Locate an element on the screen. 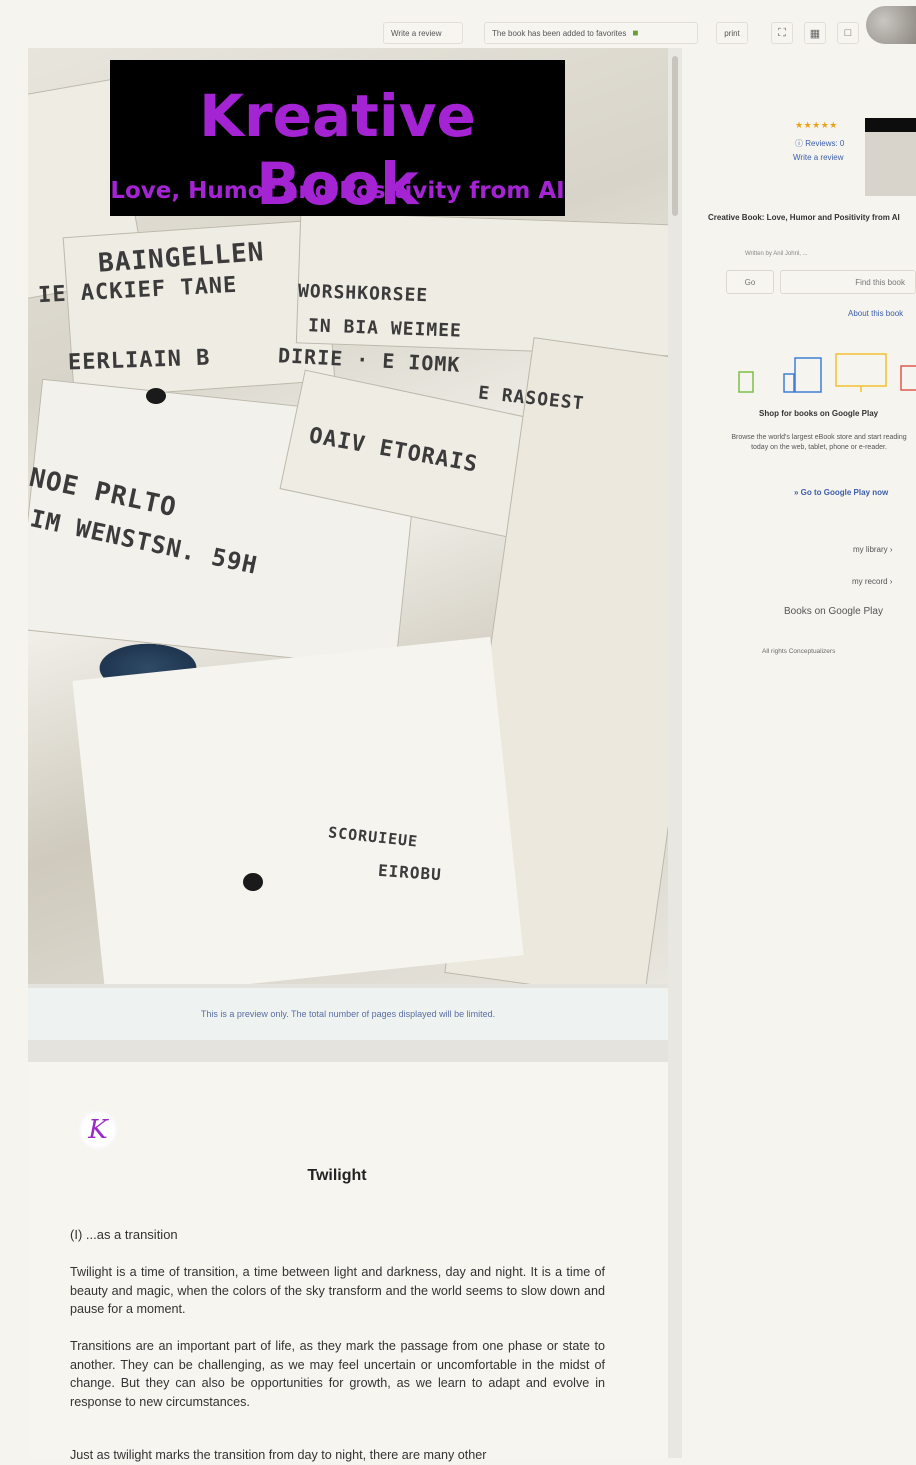  shop-heading: Shop for books on Google Play is located at coordinates (819, 413).